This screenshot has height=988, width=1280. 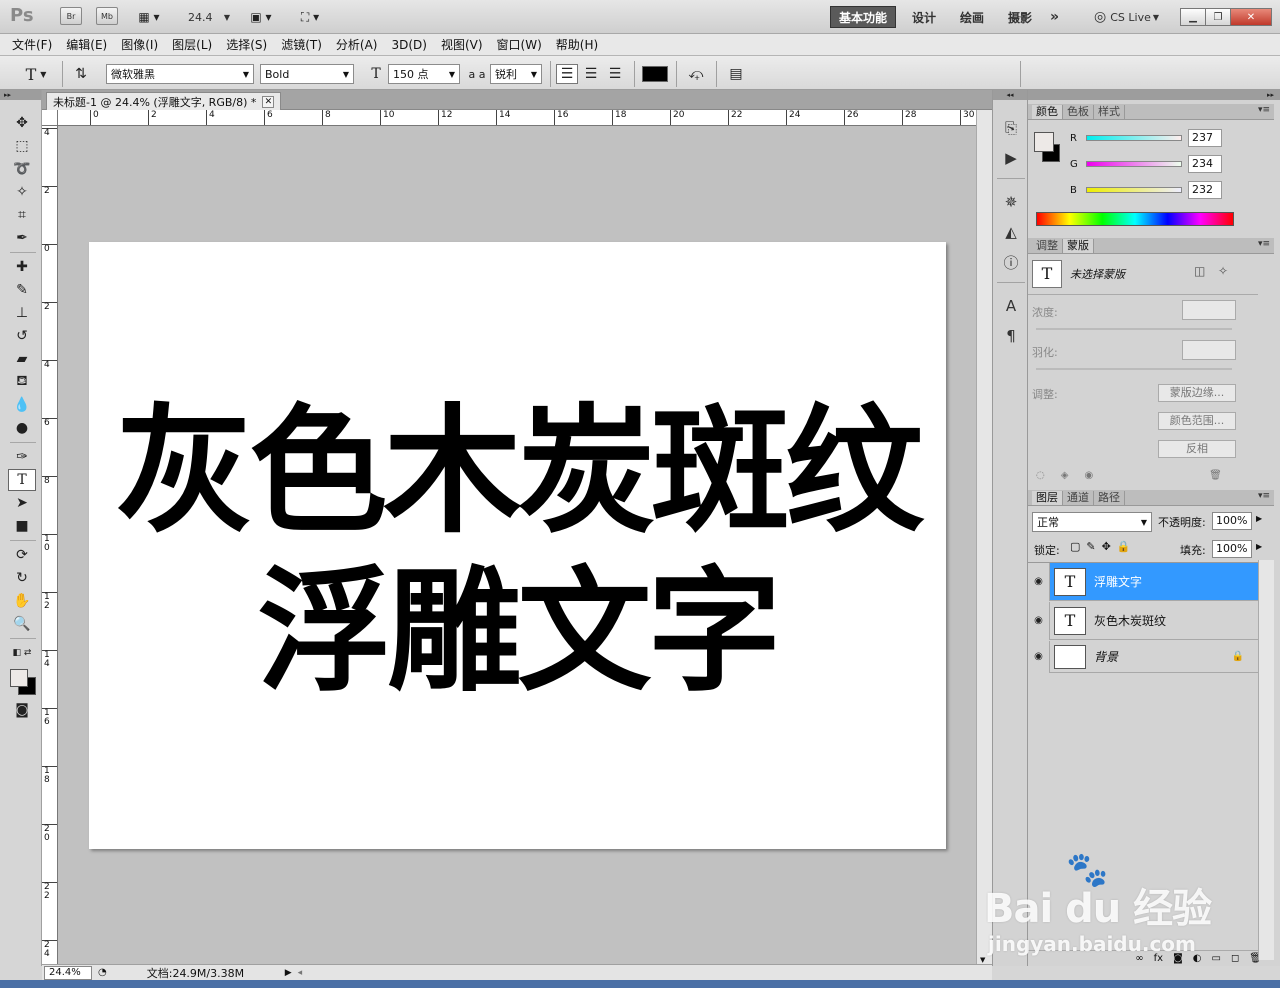 What do you see at coordinates (1232, 521) in the screenshot?
I see `opacity-input: 100%` at bounding box center [1232, 521].